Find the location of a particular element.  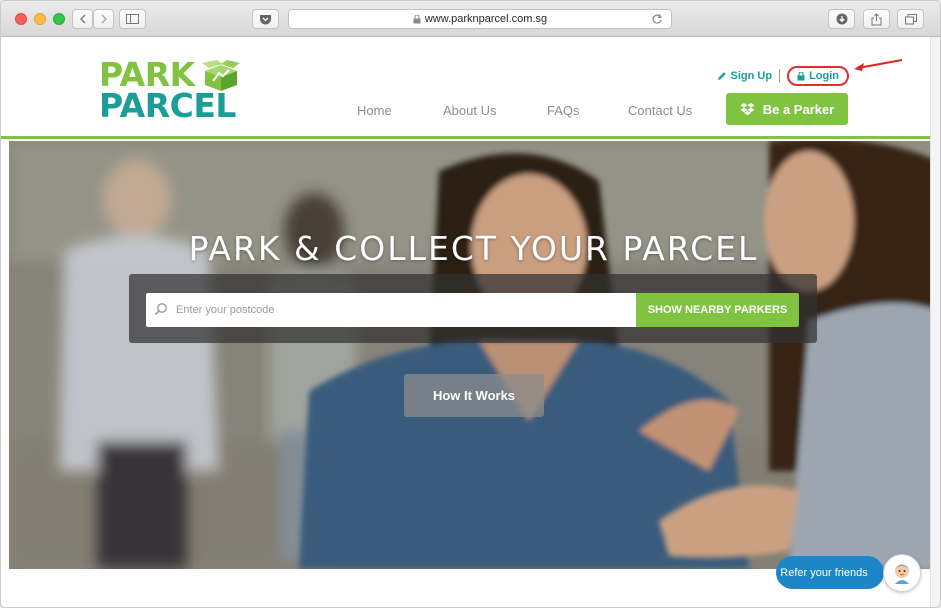

sidebar-icon is located at coordinates (132, 19).